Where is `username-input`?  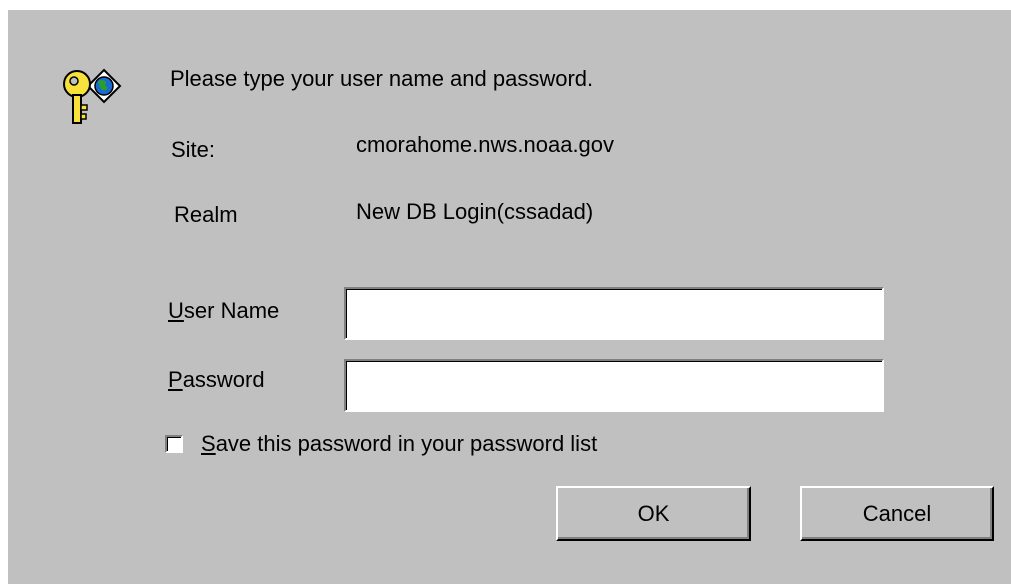
username-input is located at coordinates (614, 313).